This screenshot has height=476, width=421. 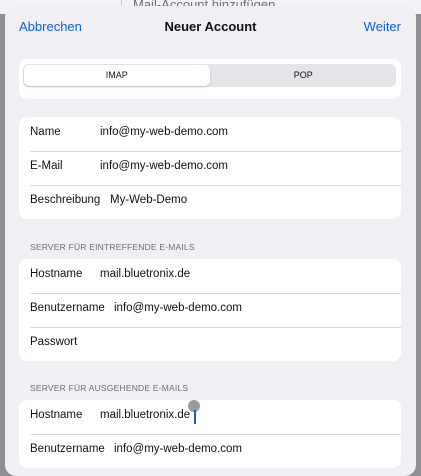 I want to click on outgoing-username-row: Benutzername info@my-web-demo.com, so click(x=210, y=451).